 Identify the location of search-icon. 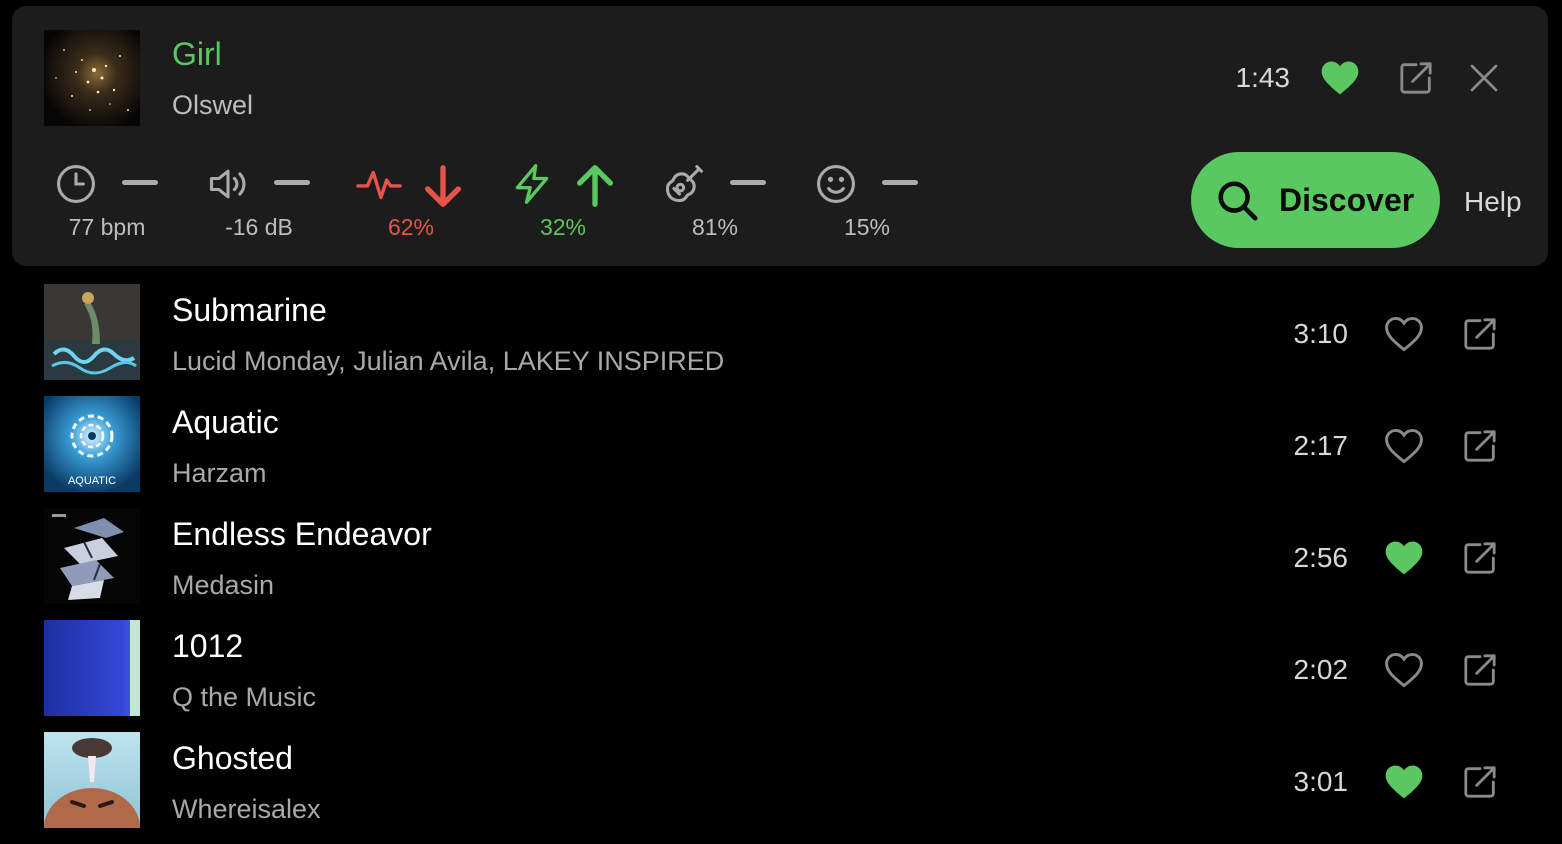
(1238, 201).